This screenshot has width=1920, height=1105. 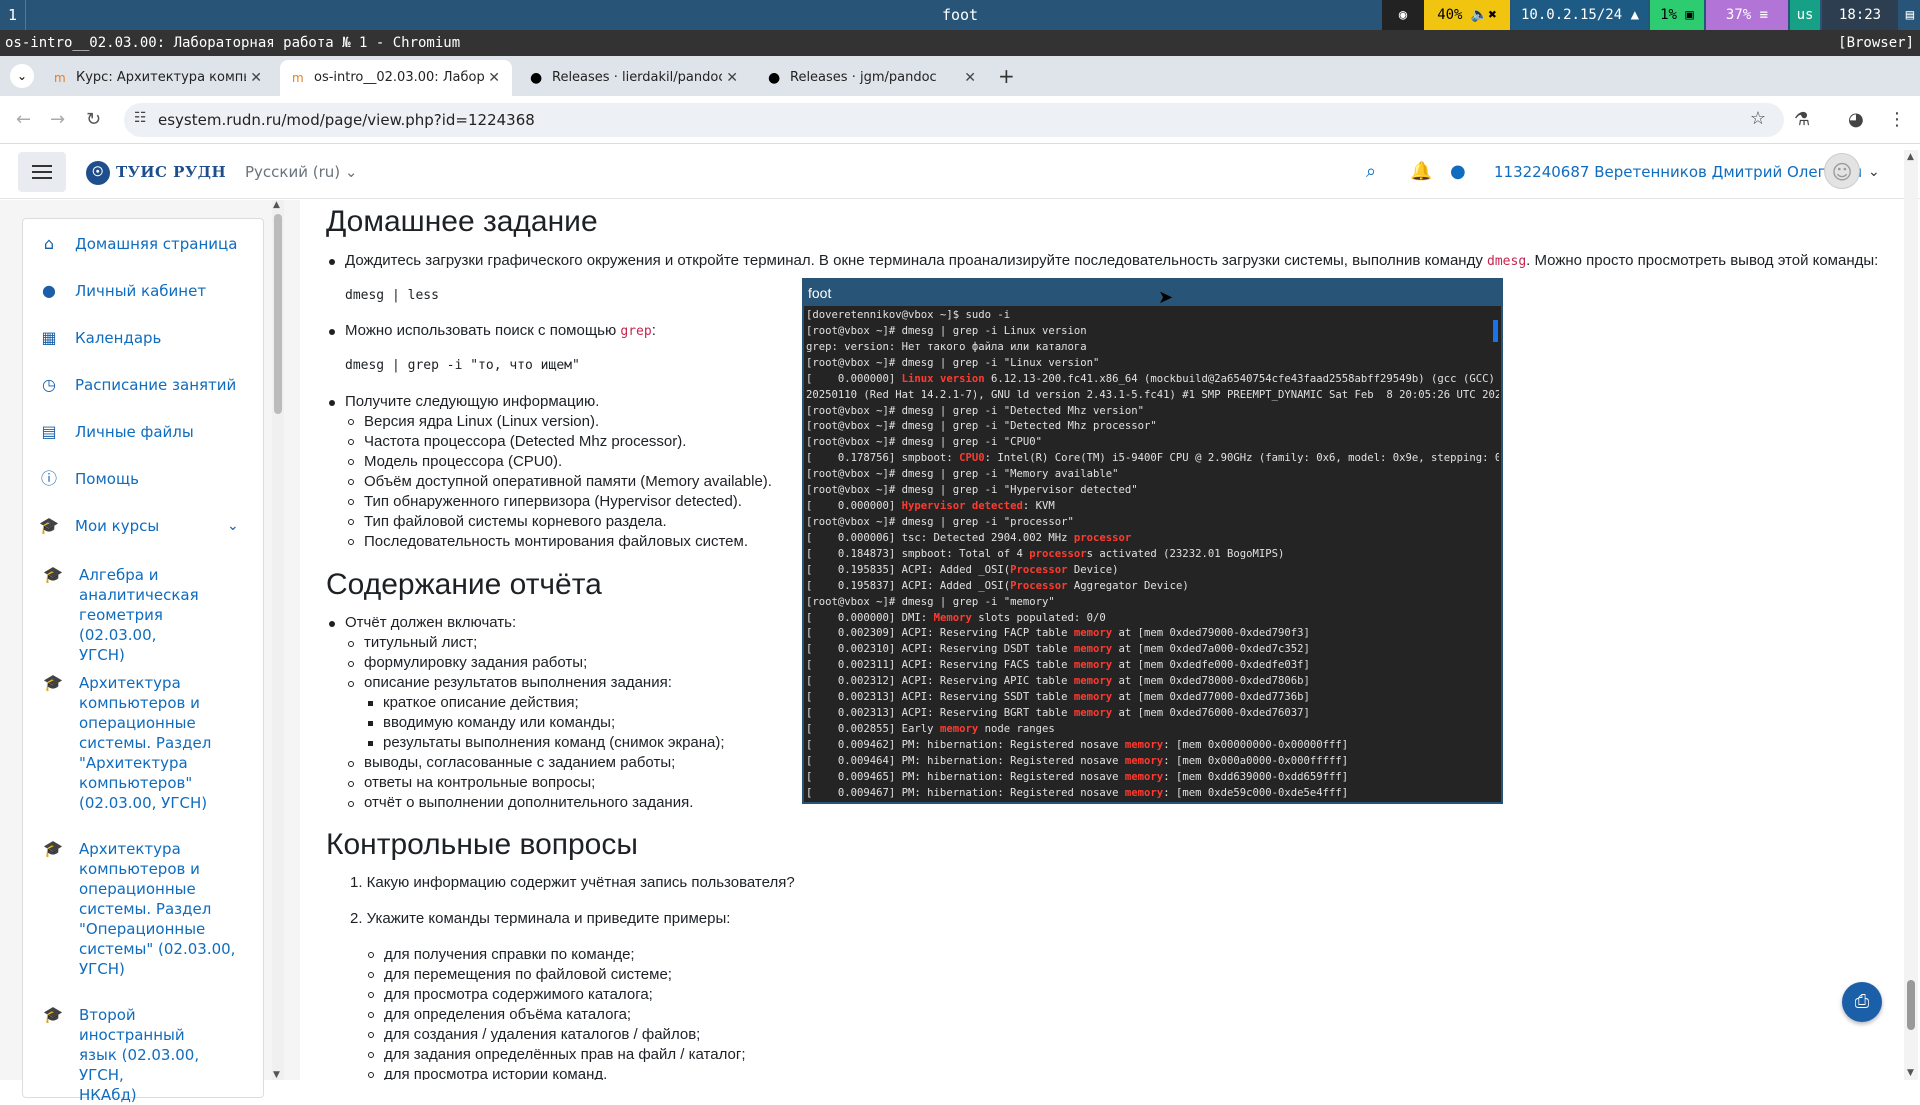 I want to click on report-sub-item: вводимую команду или команды;, so click(x=499, y=722).